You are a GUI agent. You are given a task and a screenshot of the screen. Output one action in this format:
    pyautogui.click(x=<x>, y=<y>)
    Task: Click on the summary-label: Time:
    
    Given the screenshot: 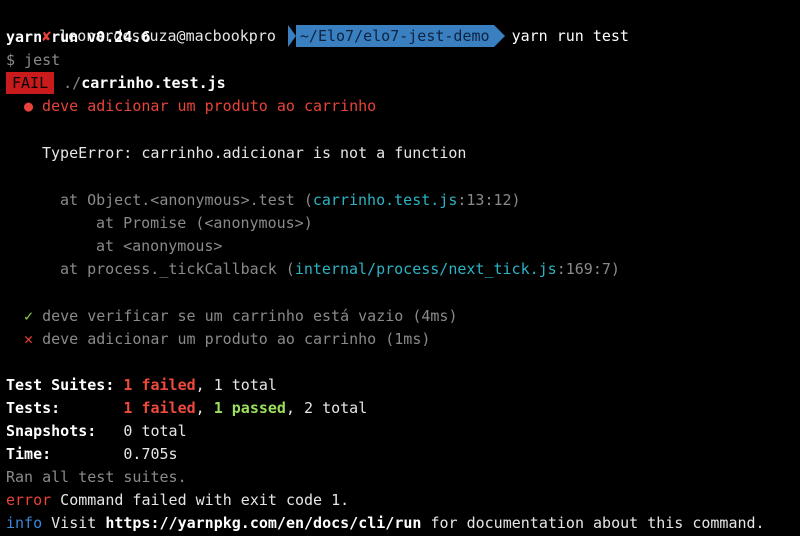 What is the action you would take?
    pyautogui.click(x=65, y=454)
    